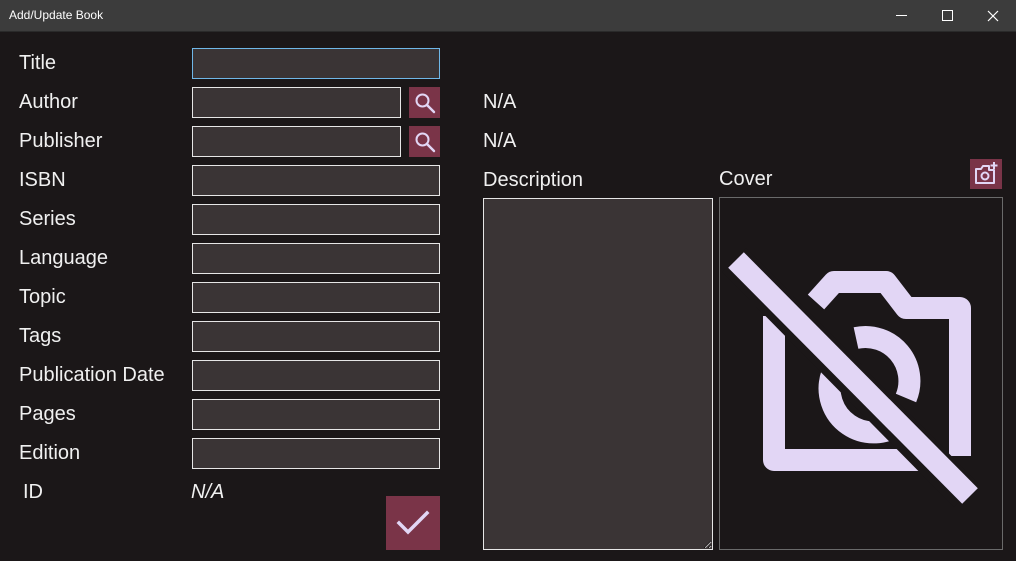 Image resolution: width=1016 pixels, height=561 pixels. I want to click on maximize-button, so click(947, 15).